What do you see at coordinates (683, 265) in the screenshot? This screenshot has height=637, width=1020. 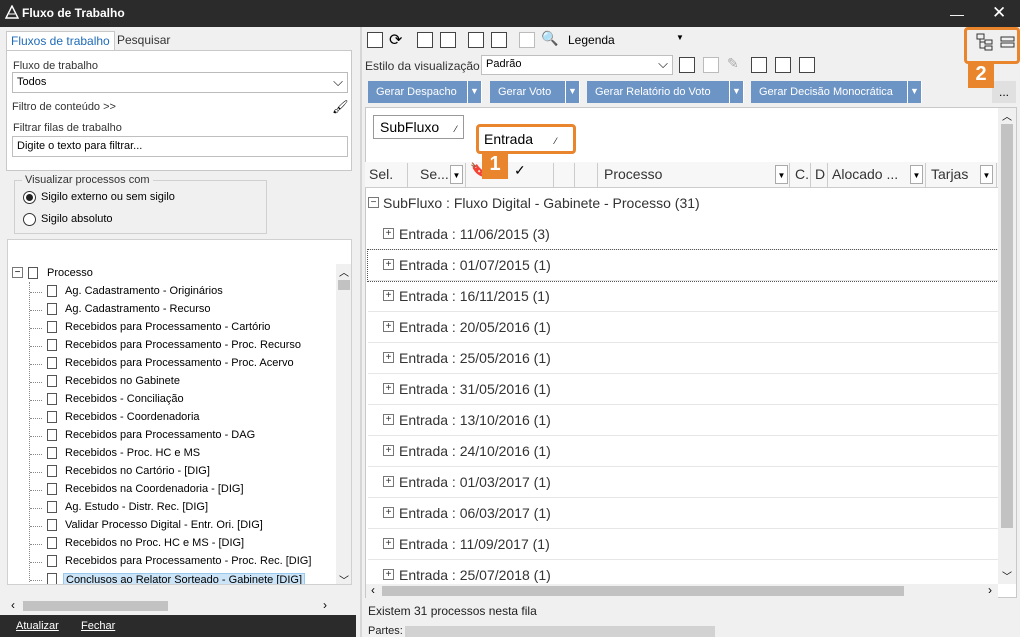 I see `group-row: + Entrada : 01/07/2015 (1)` at bounding box center [683, 265].